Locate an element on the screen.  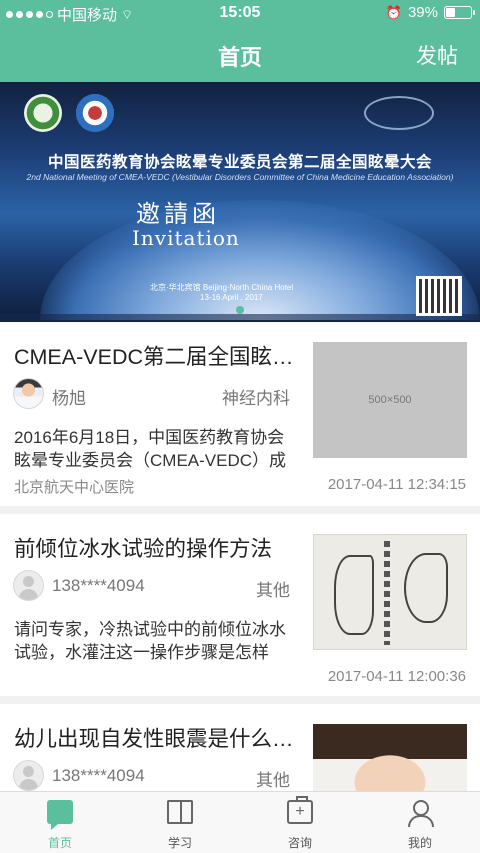
carousel-pager is located at coordinates (240, 310).